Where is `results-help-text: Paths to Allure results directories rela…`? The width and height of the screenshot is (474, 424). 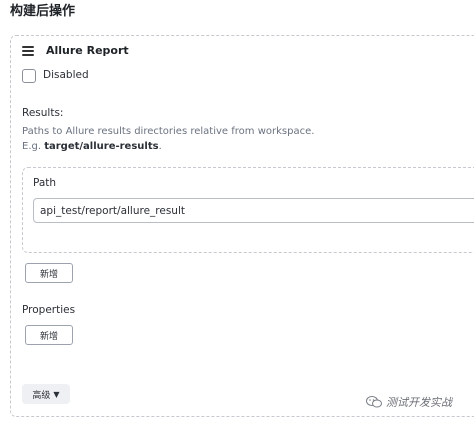
results-help-text: Paths to Allure results directories rela… is located at coordinates (168, 131).